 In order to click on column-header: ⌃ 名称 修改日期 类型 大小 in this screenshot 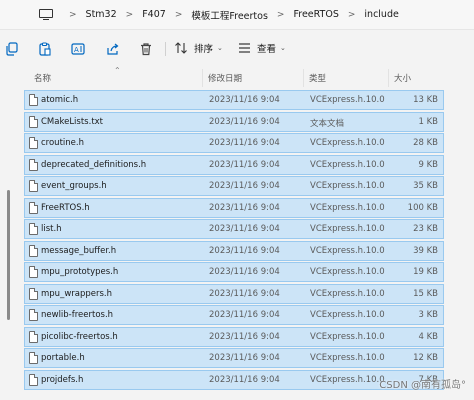, I will do `click(234, 76)`.